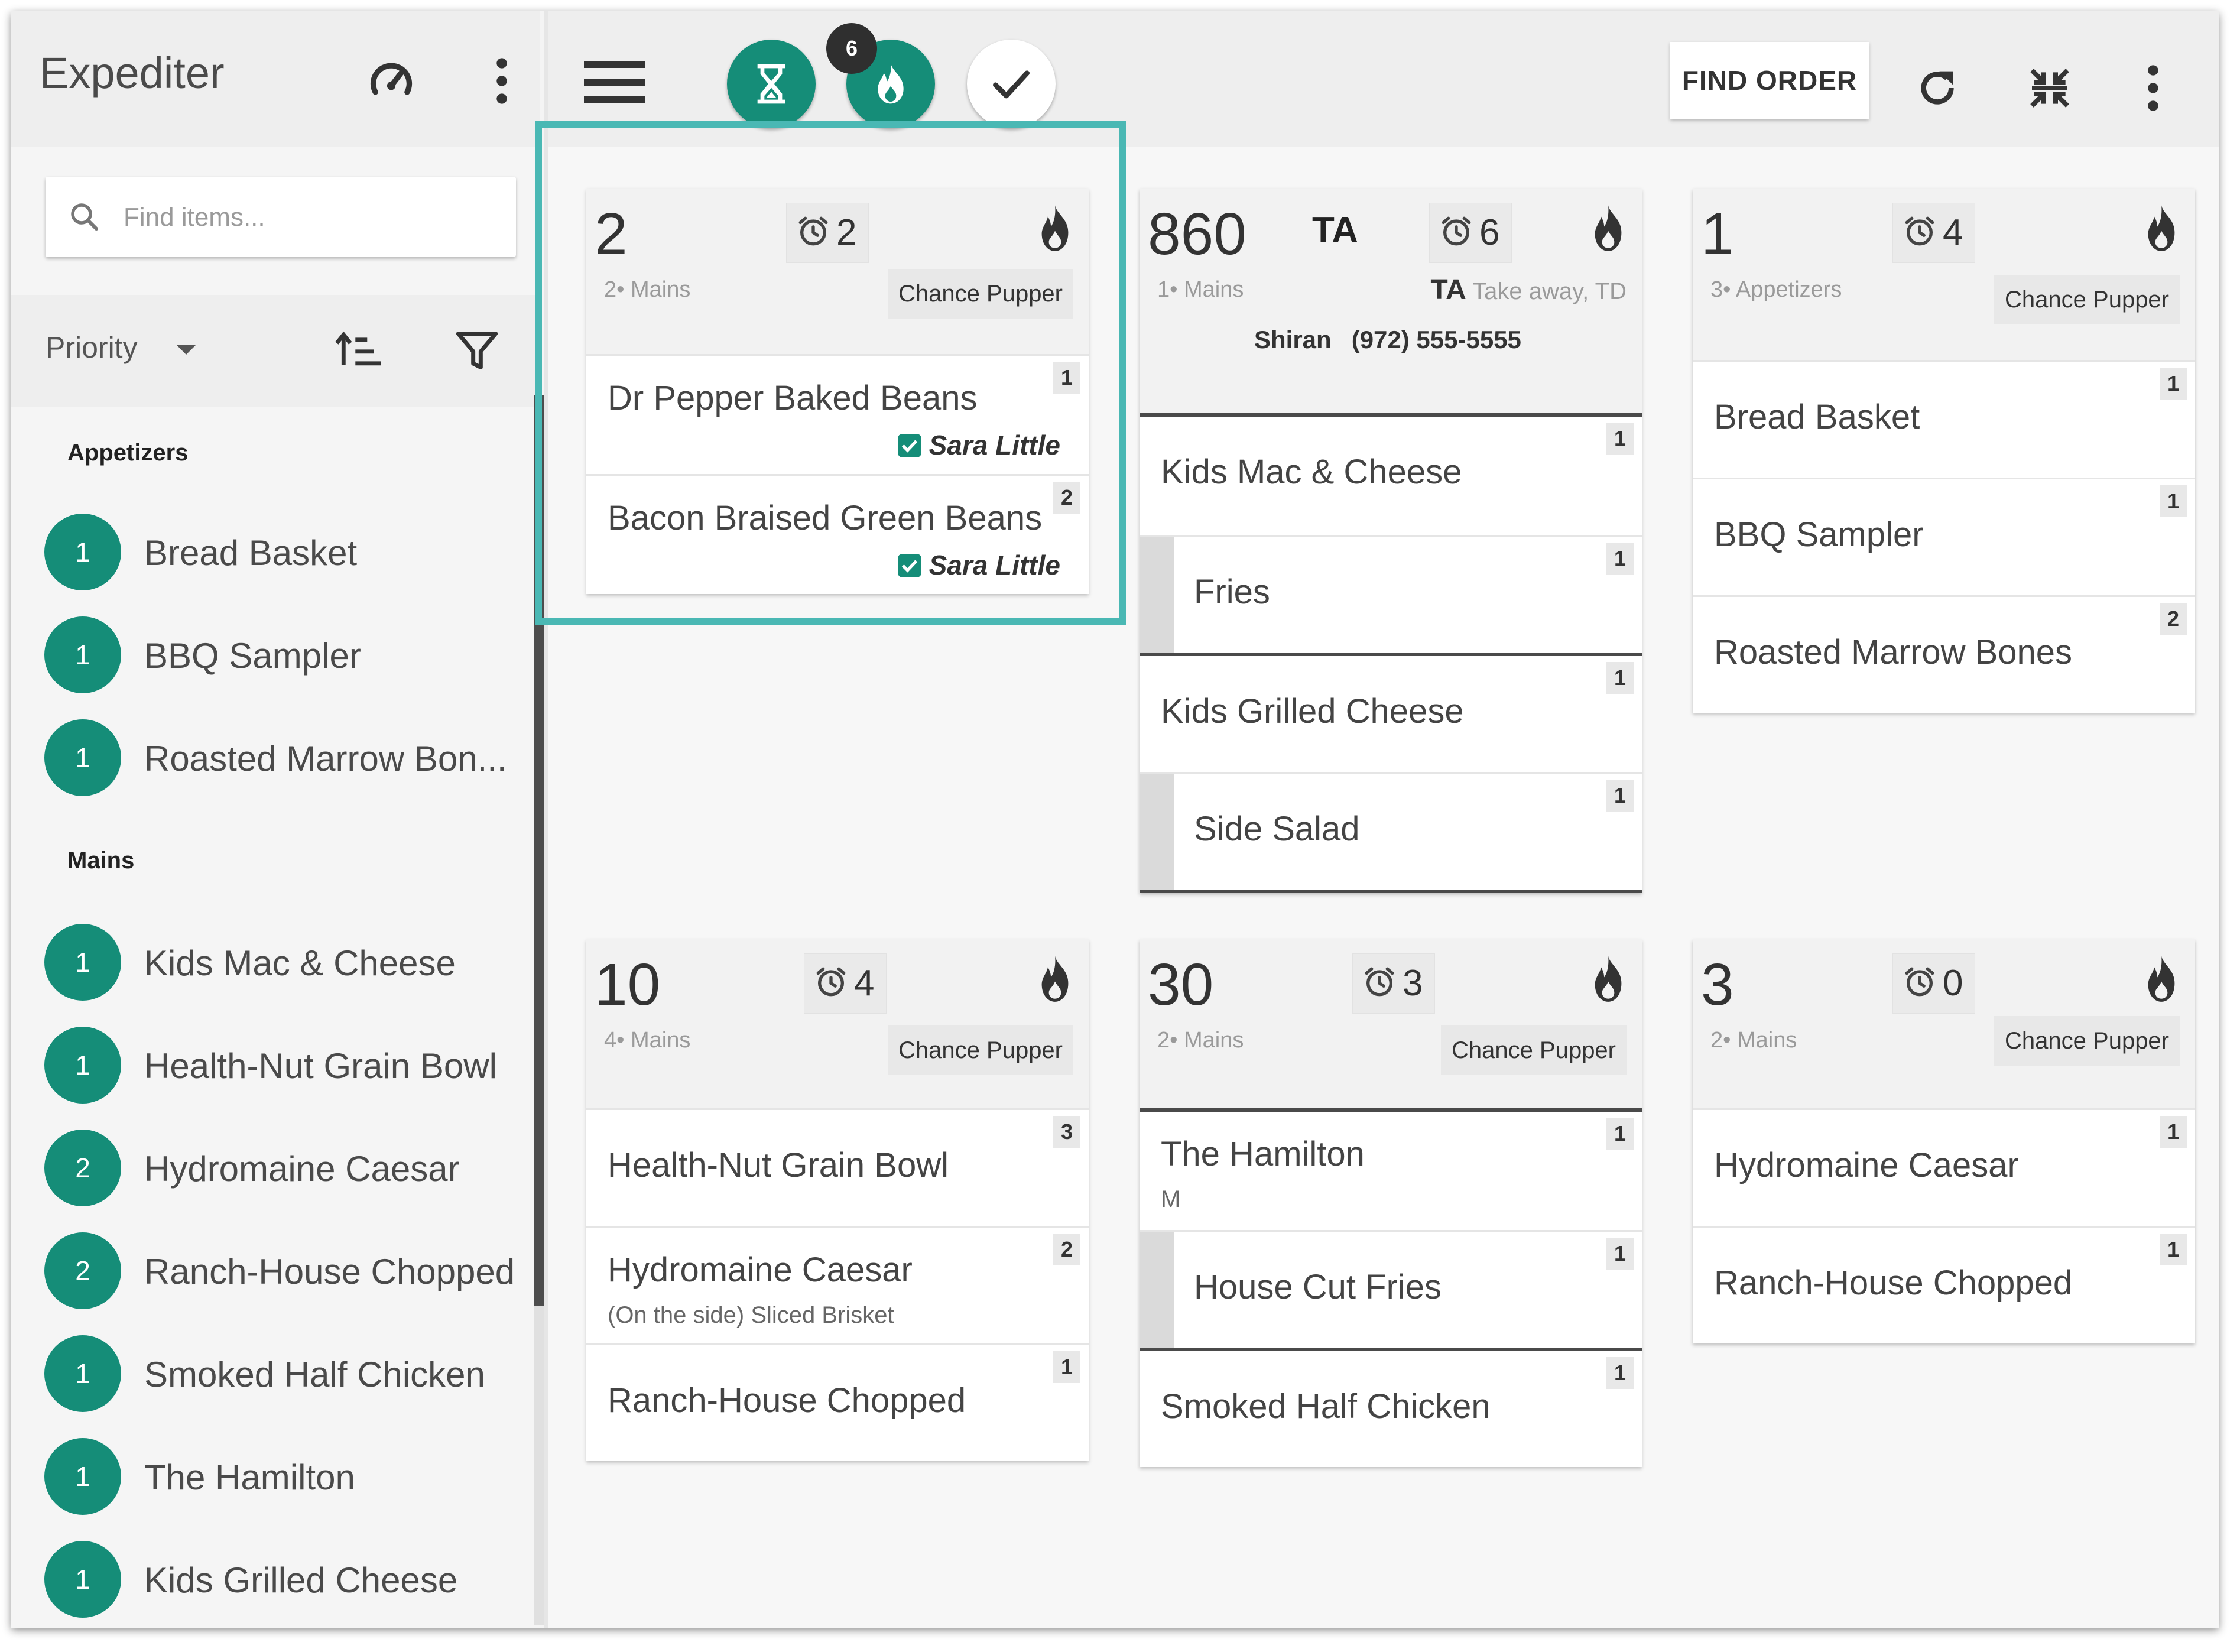 The width and height of the screenshot is (2240, 1652). I want to click on sidebar-item-kids-mac-cheese: 1 Kids Mac & Cheese, so click(271, 963).